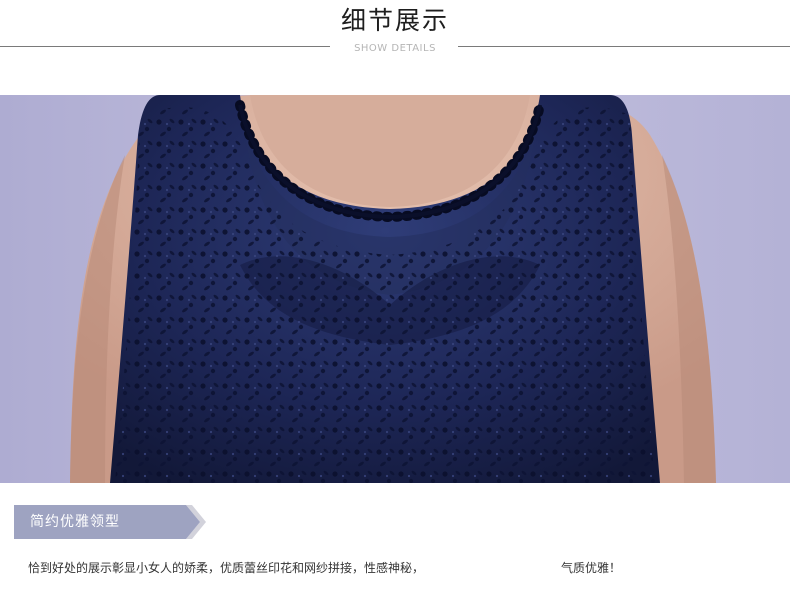  I want to click on section-title: 细节展示, so click(394, 20).